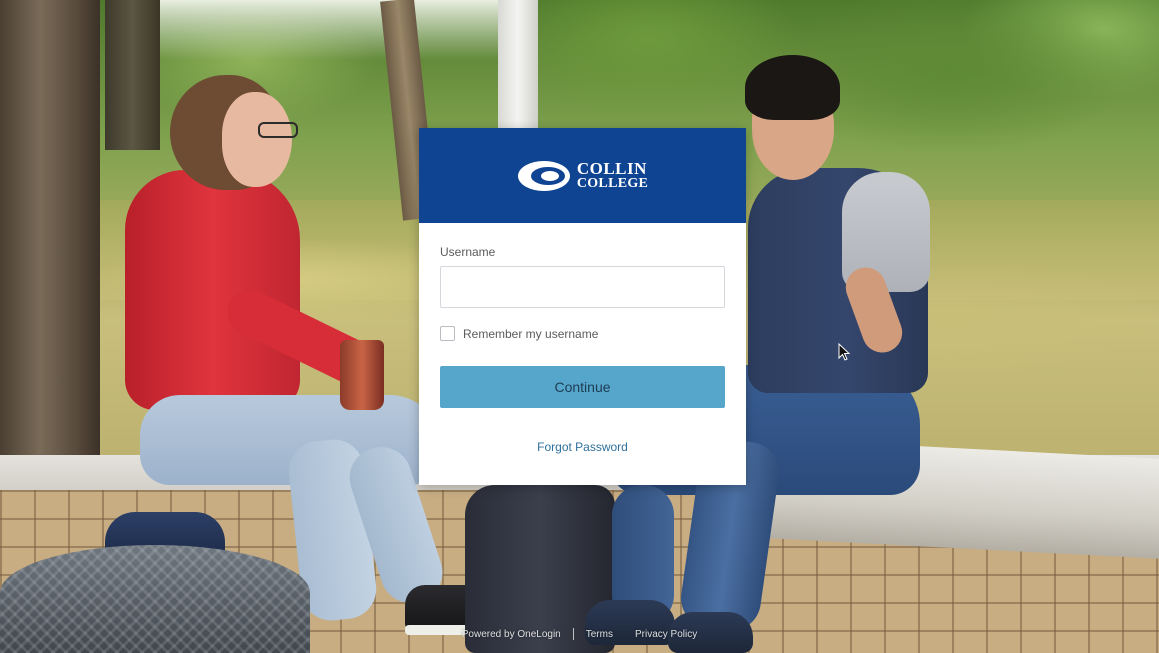  What do you see at coordinates (447, 333) in the screenshot?
I see `remember-username-checkbox` at bounding box center [447, 333].